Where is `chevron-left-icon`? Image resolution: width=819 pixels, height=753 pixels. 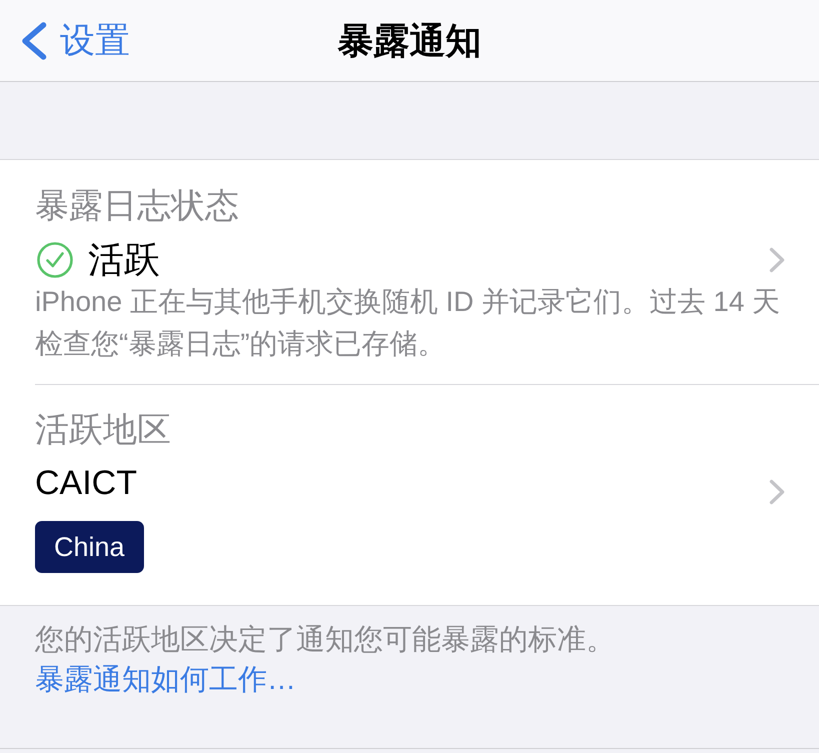
chevron-left-icon is located at coordinates (33, 41).